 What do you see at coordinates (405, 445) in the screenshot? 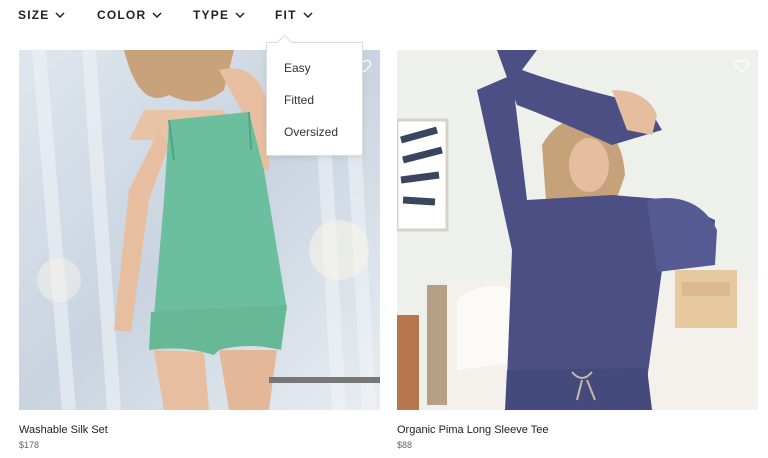
I see `product-price: $88` at bounding box center [405, 445].